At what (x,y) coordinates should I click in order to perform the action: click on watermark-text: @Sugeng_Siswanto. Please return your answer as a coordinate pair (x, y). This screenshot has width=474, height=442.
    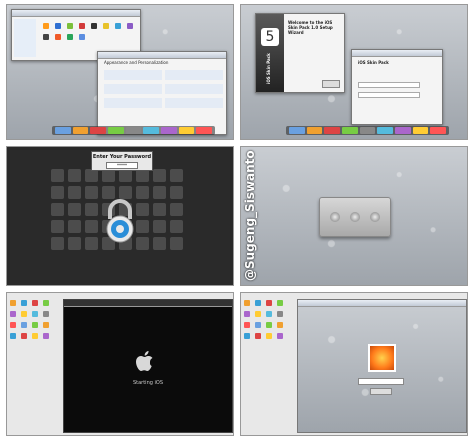
    Looking at the image, I should click on (250, 215).